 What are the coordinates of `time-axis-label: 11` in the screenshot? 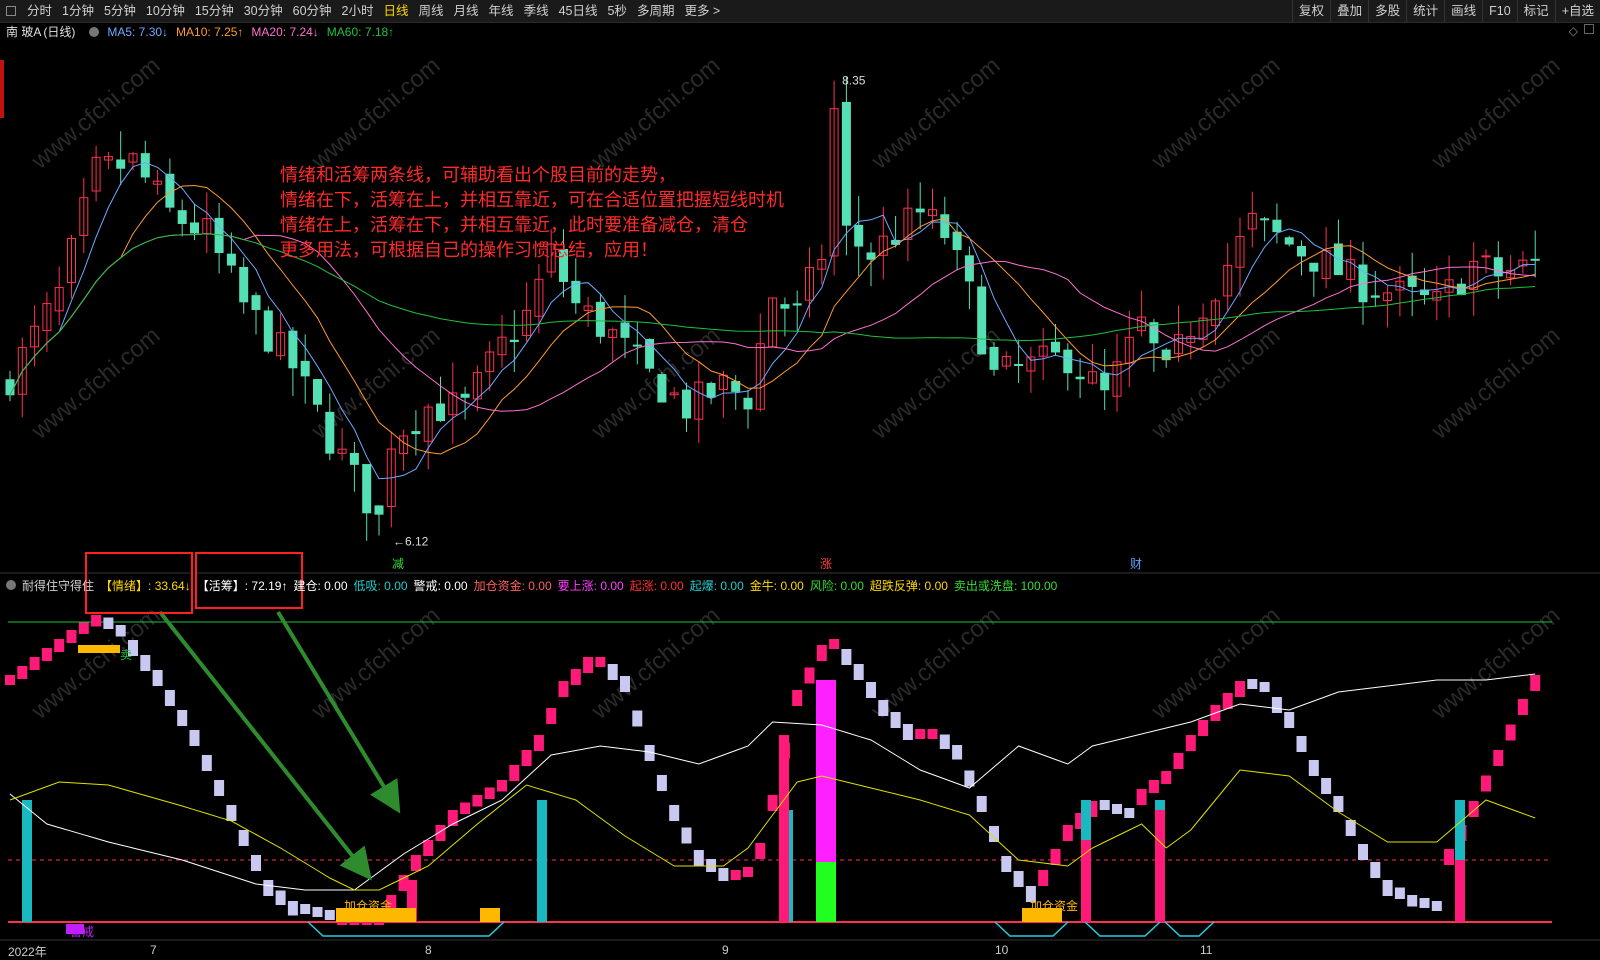 It's located at (1206, 950).